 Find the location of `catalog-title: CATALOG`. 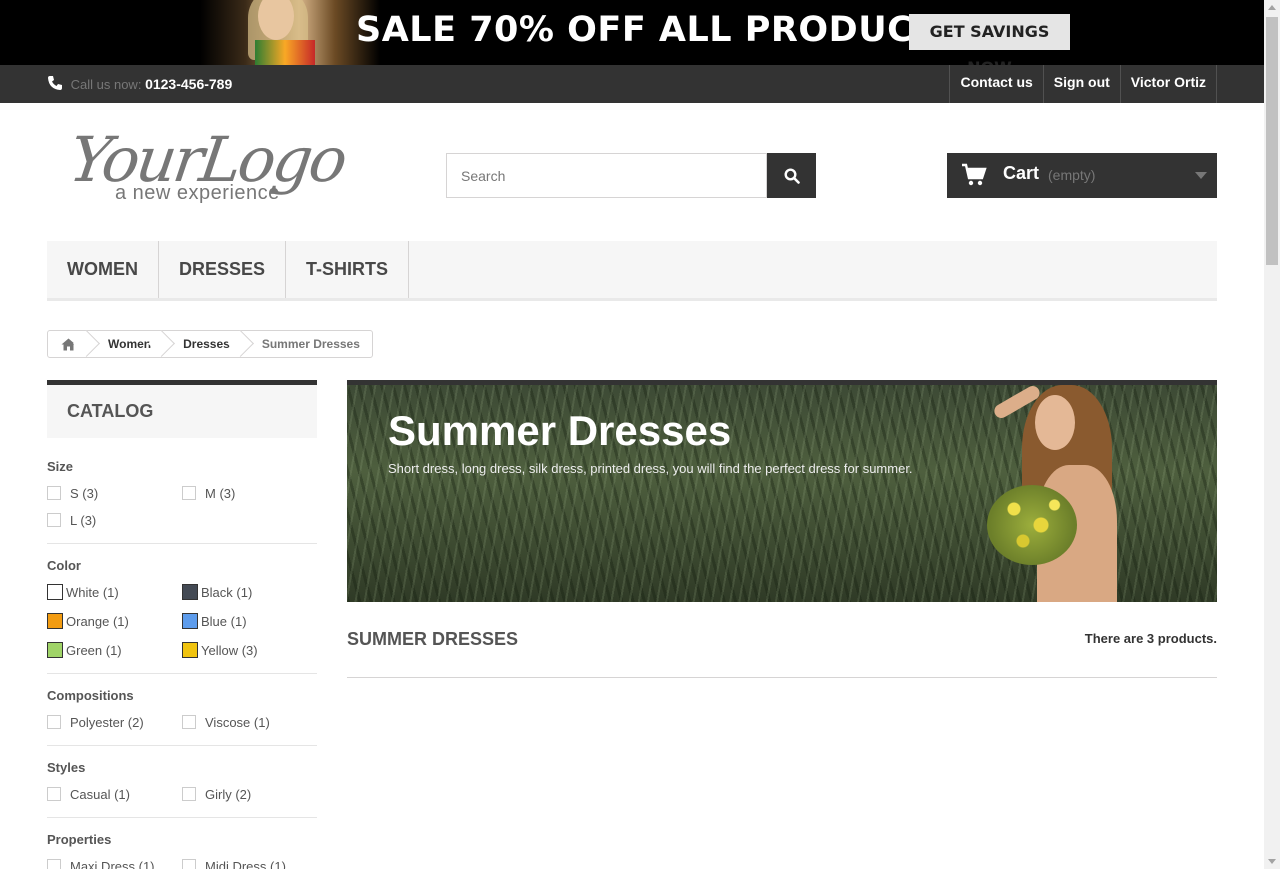

catalog-title: CATALOG is located at coordinates (182, 409).